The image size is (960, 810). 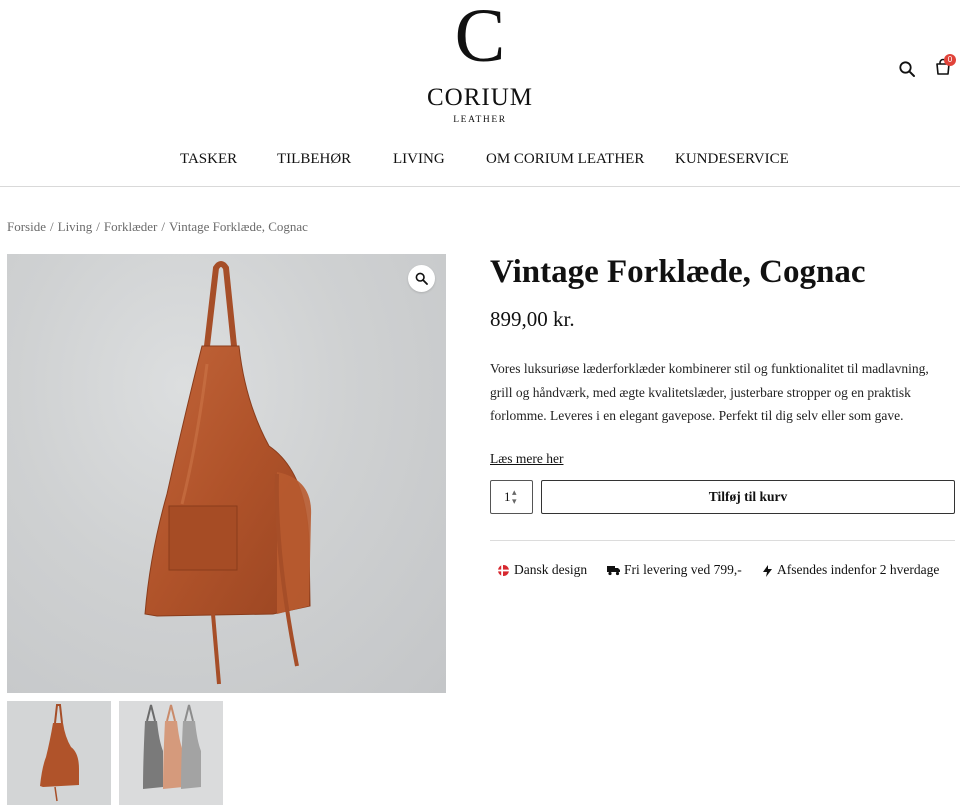 I want to click on logo-tagline: LEATHER, so click(x=480, y=120).